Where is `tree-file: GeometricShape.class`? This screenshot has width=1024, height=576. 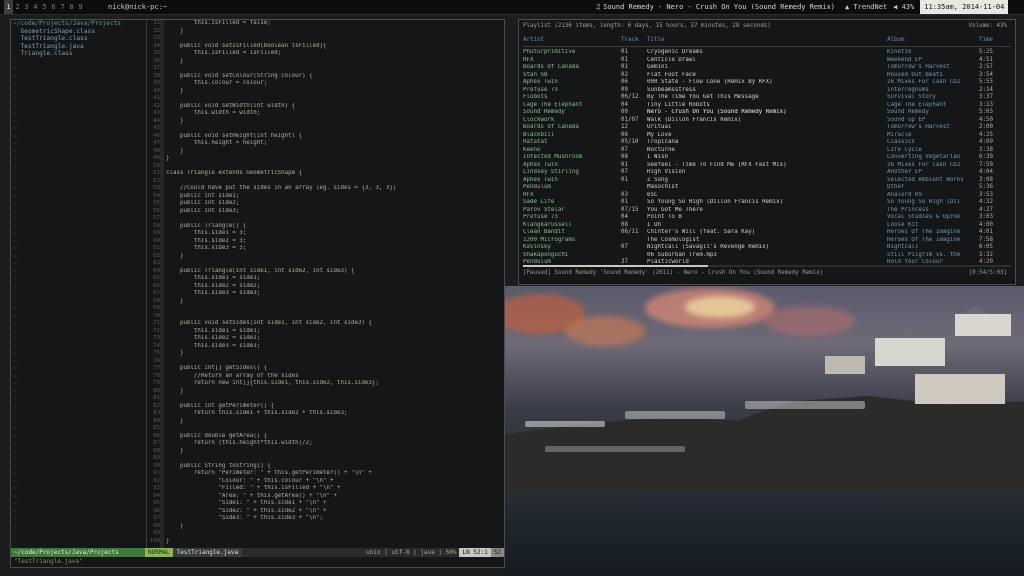
tree-file: GeometricShape.class is located at coordinates (78, 32).